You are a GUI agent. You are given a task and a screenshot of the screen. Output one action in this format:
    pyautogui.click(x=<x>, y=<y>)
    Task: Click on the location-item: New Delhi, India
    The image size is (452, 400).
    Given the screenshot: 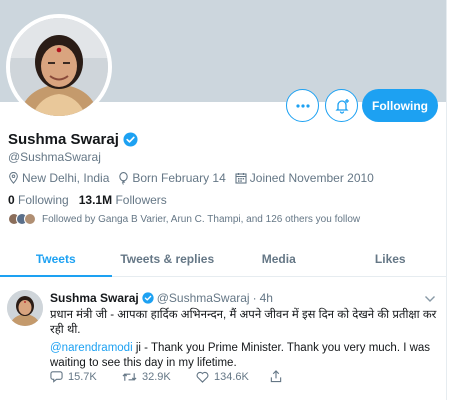 What is the action you would take?
    pyautogui.click(x=58, y=178)
    